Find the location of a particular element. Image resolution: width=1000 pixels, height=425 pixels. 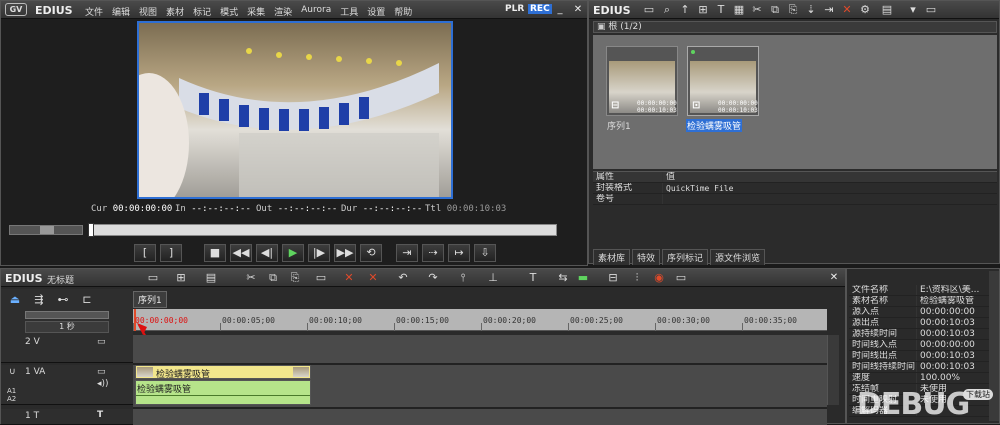

position-slider is located at coordinates (322, 230).